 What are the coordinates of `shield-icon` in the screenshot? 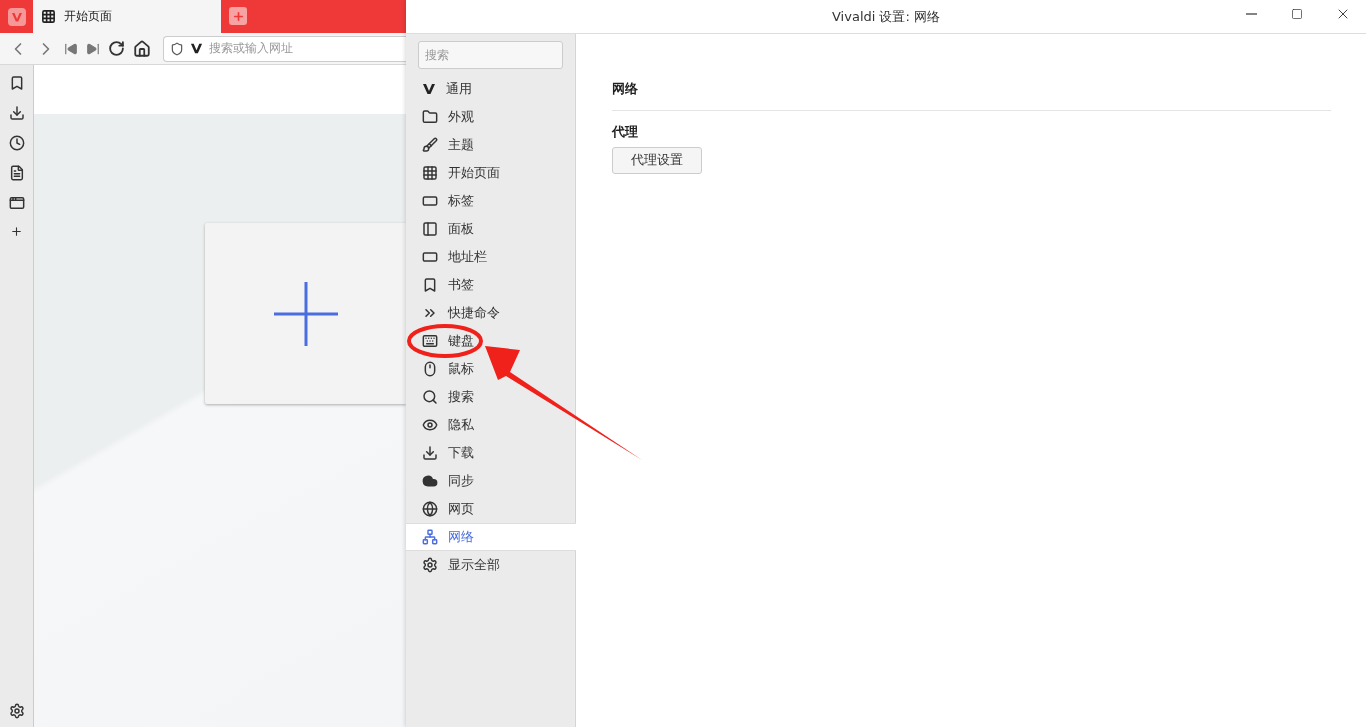 It's located at (177, 48).